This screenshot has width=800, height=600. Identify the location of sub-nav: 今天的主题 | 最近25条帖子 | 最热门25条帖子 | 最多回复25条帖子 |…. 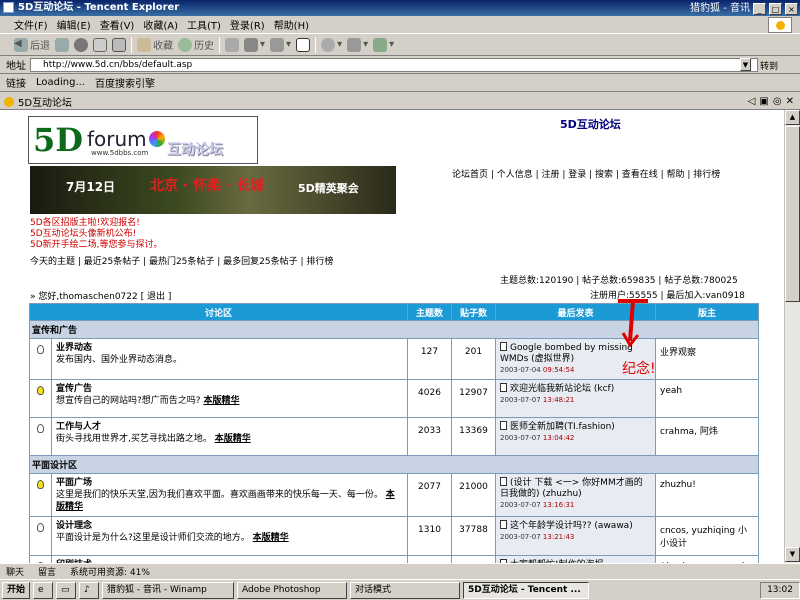
(181, 260).